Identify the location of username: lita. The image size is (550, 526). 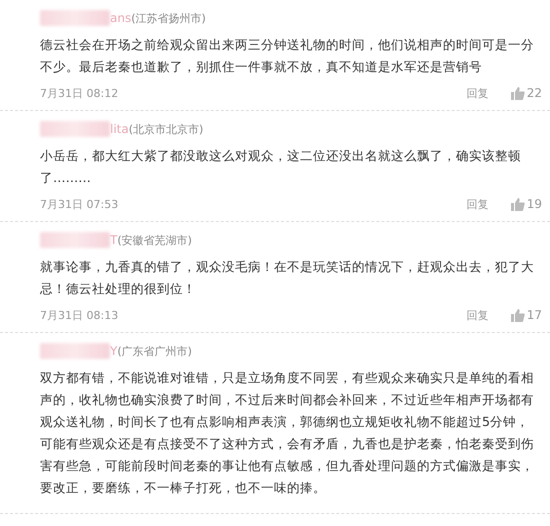
(119, 129).